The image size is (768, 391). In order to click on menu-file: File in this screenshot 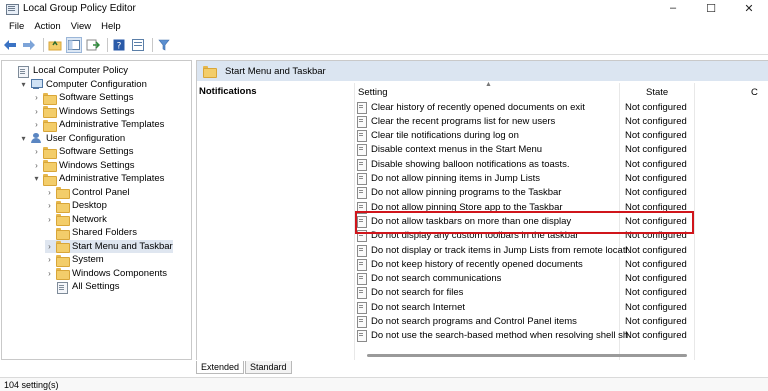, I will do `click(16, 26)`.